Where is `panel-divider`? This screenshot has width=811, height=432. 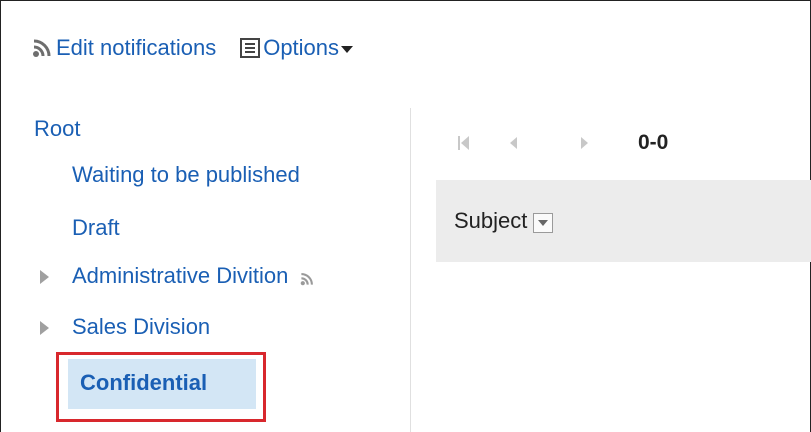
panel-divider is located at coordinates (410, 270).